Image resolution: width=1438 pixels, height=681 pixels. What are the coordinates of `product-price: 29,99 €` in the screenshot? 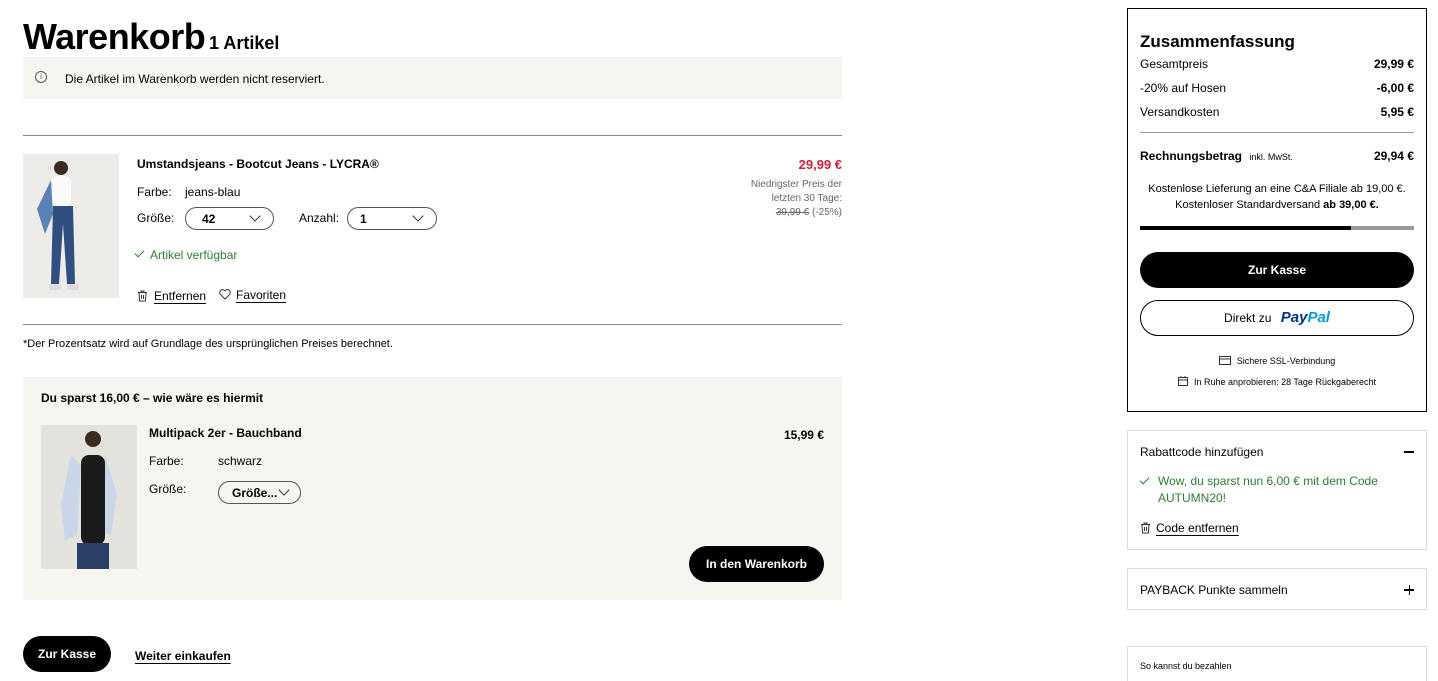 It's located at (820, 164).